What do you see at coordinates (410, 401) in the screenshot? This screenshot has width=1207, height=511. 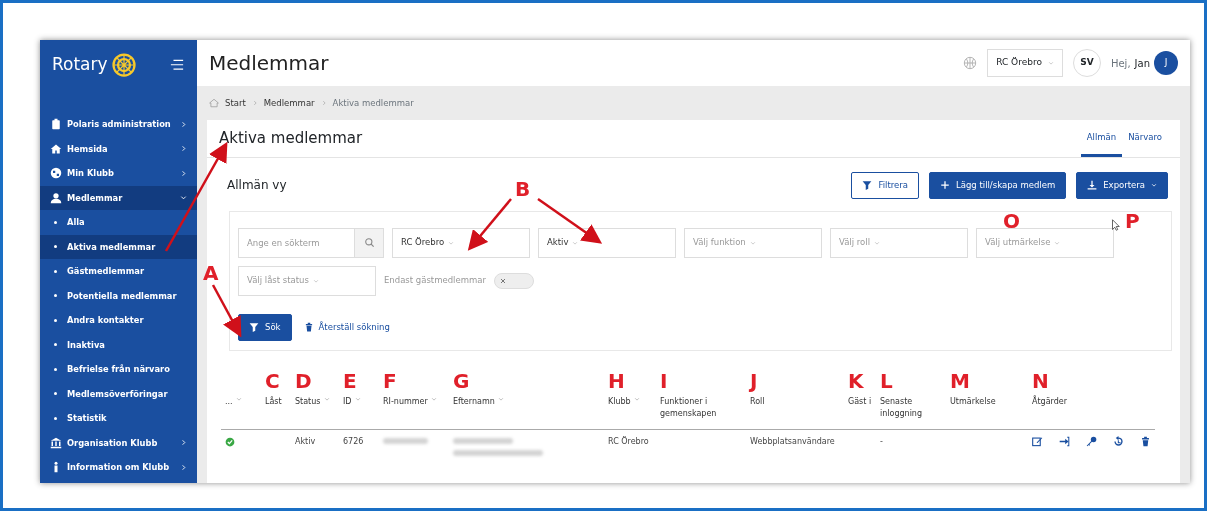 I see `column-header: RI-nummer` at bounding box center [410, 401].